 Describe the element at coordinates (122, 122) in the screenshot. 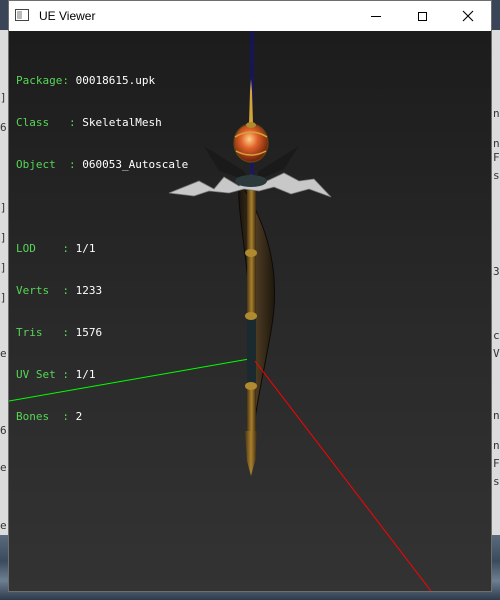

I see `info-value: SkeletalMesh` at that location.